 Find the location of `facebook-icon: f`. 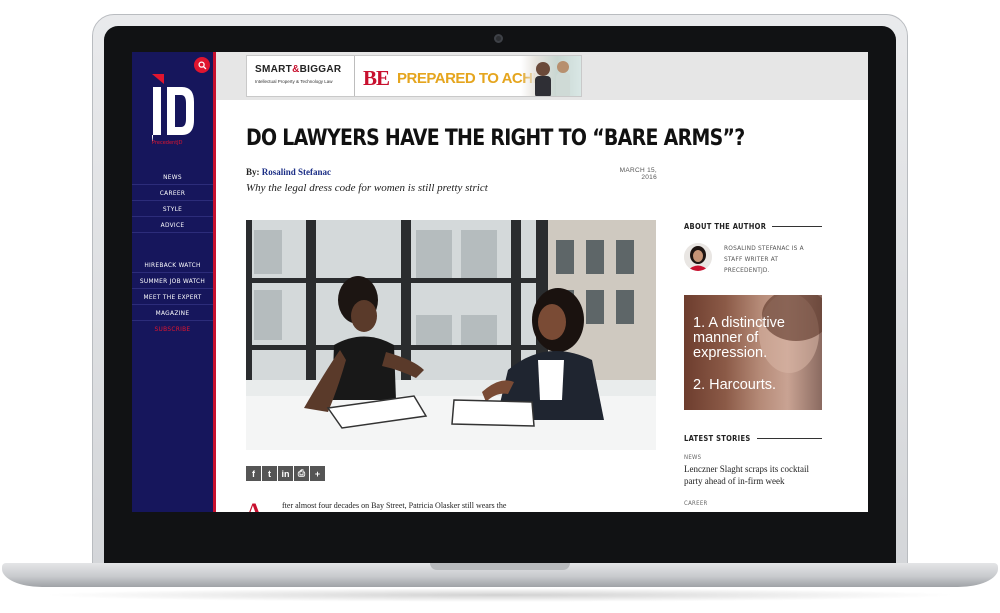

facebook-icon: f is located at coordinates (253, 473).